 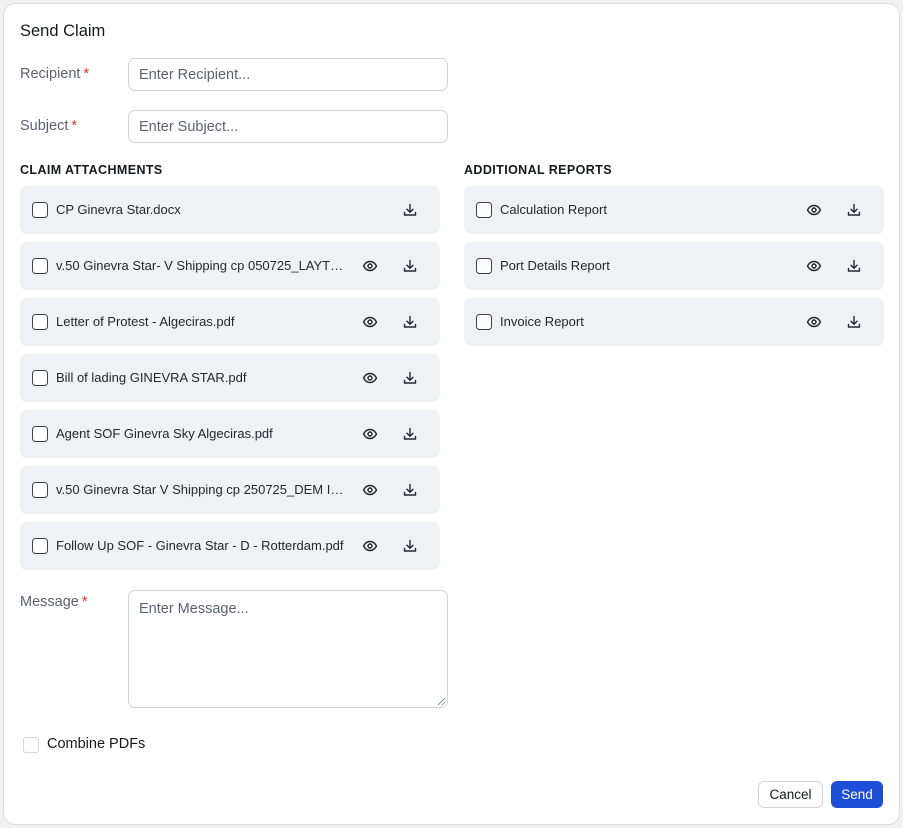 What do you see at coordinates (91, 170) in the screenshot?
I see `claim-attachments-heading: CLAIM ATTACHMENTS` at bounding box center [91, 170].